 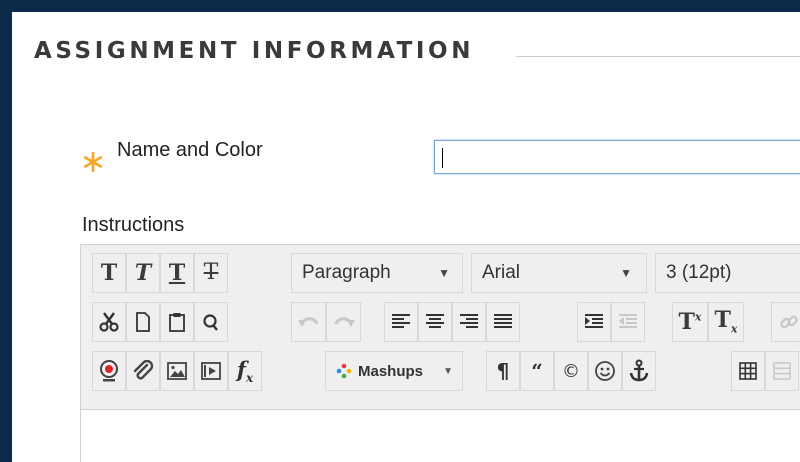 I want to click on cut-button, so click(x=109, y=322).